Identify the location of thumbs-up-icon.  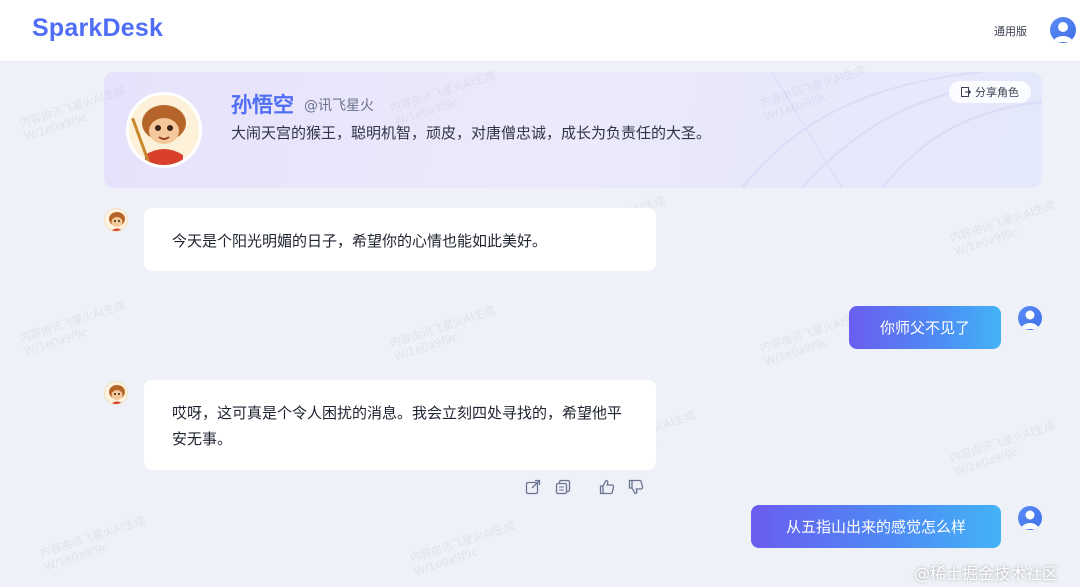
(607, 487).